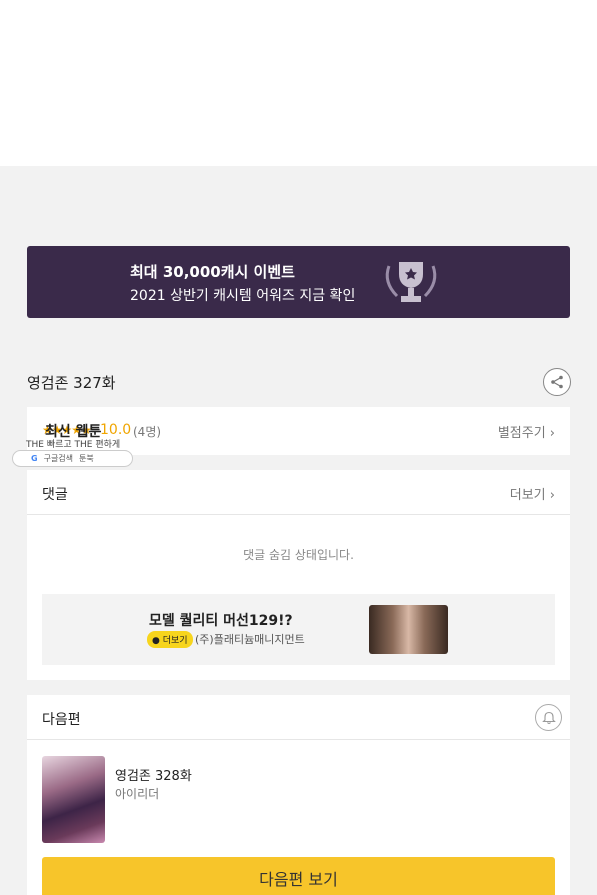 The image size is (597, 895). I want to click on comment-header: 댓글 더보기 ›, so click(298, 492).